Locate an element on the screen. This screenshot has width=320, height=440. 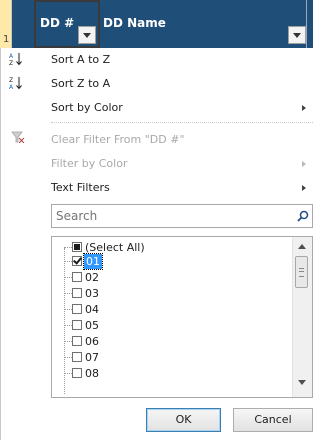
sort-descending-icon: Z A is located at coordinates (15, 83).